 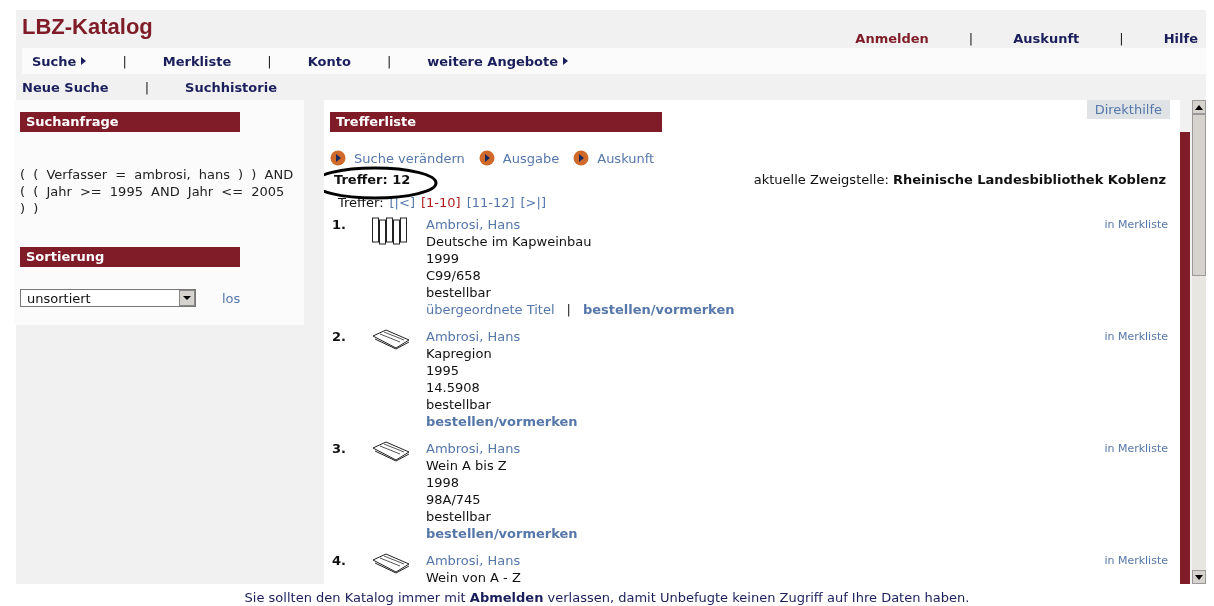 What do you see at coordinates (339, 337) in the screenshot?
I see `record-number: 2.` at bounding box center [339, 337].